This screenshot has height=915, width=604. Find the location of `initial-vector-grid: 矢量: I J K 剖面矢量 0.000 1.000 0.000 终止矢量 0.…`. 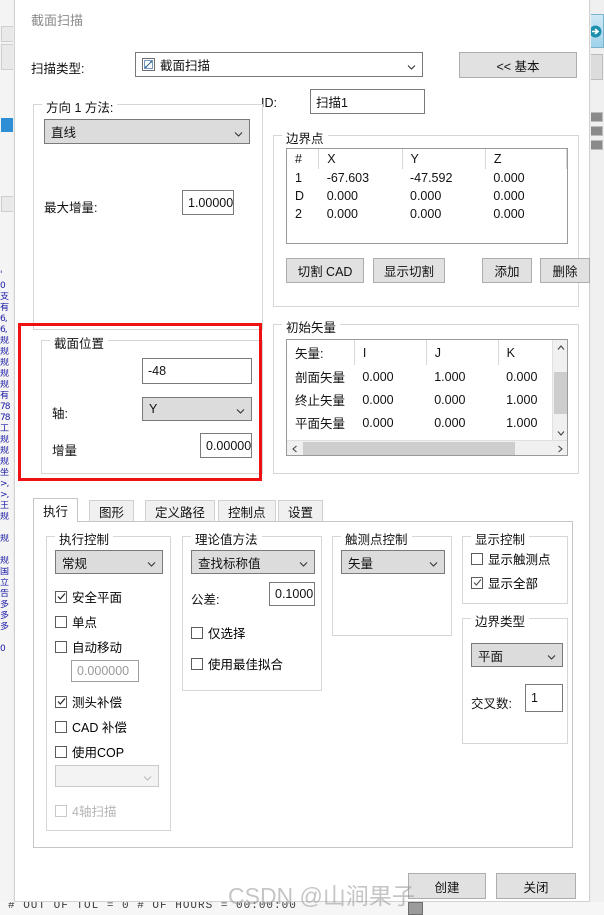

initial-vector-grid: 矢量: I J K 剖面矢量 0.000 1.000 0.000 终止矢量 0.… is located at coordinates (420, 387).